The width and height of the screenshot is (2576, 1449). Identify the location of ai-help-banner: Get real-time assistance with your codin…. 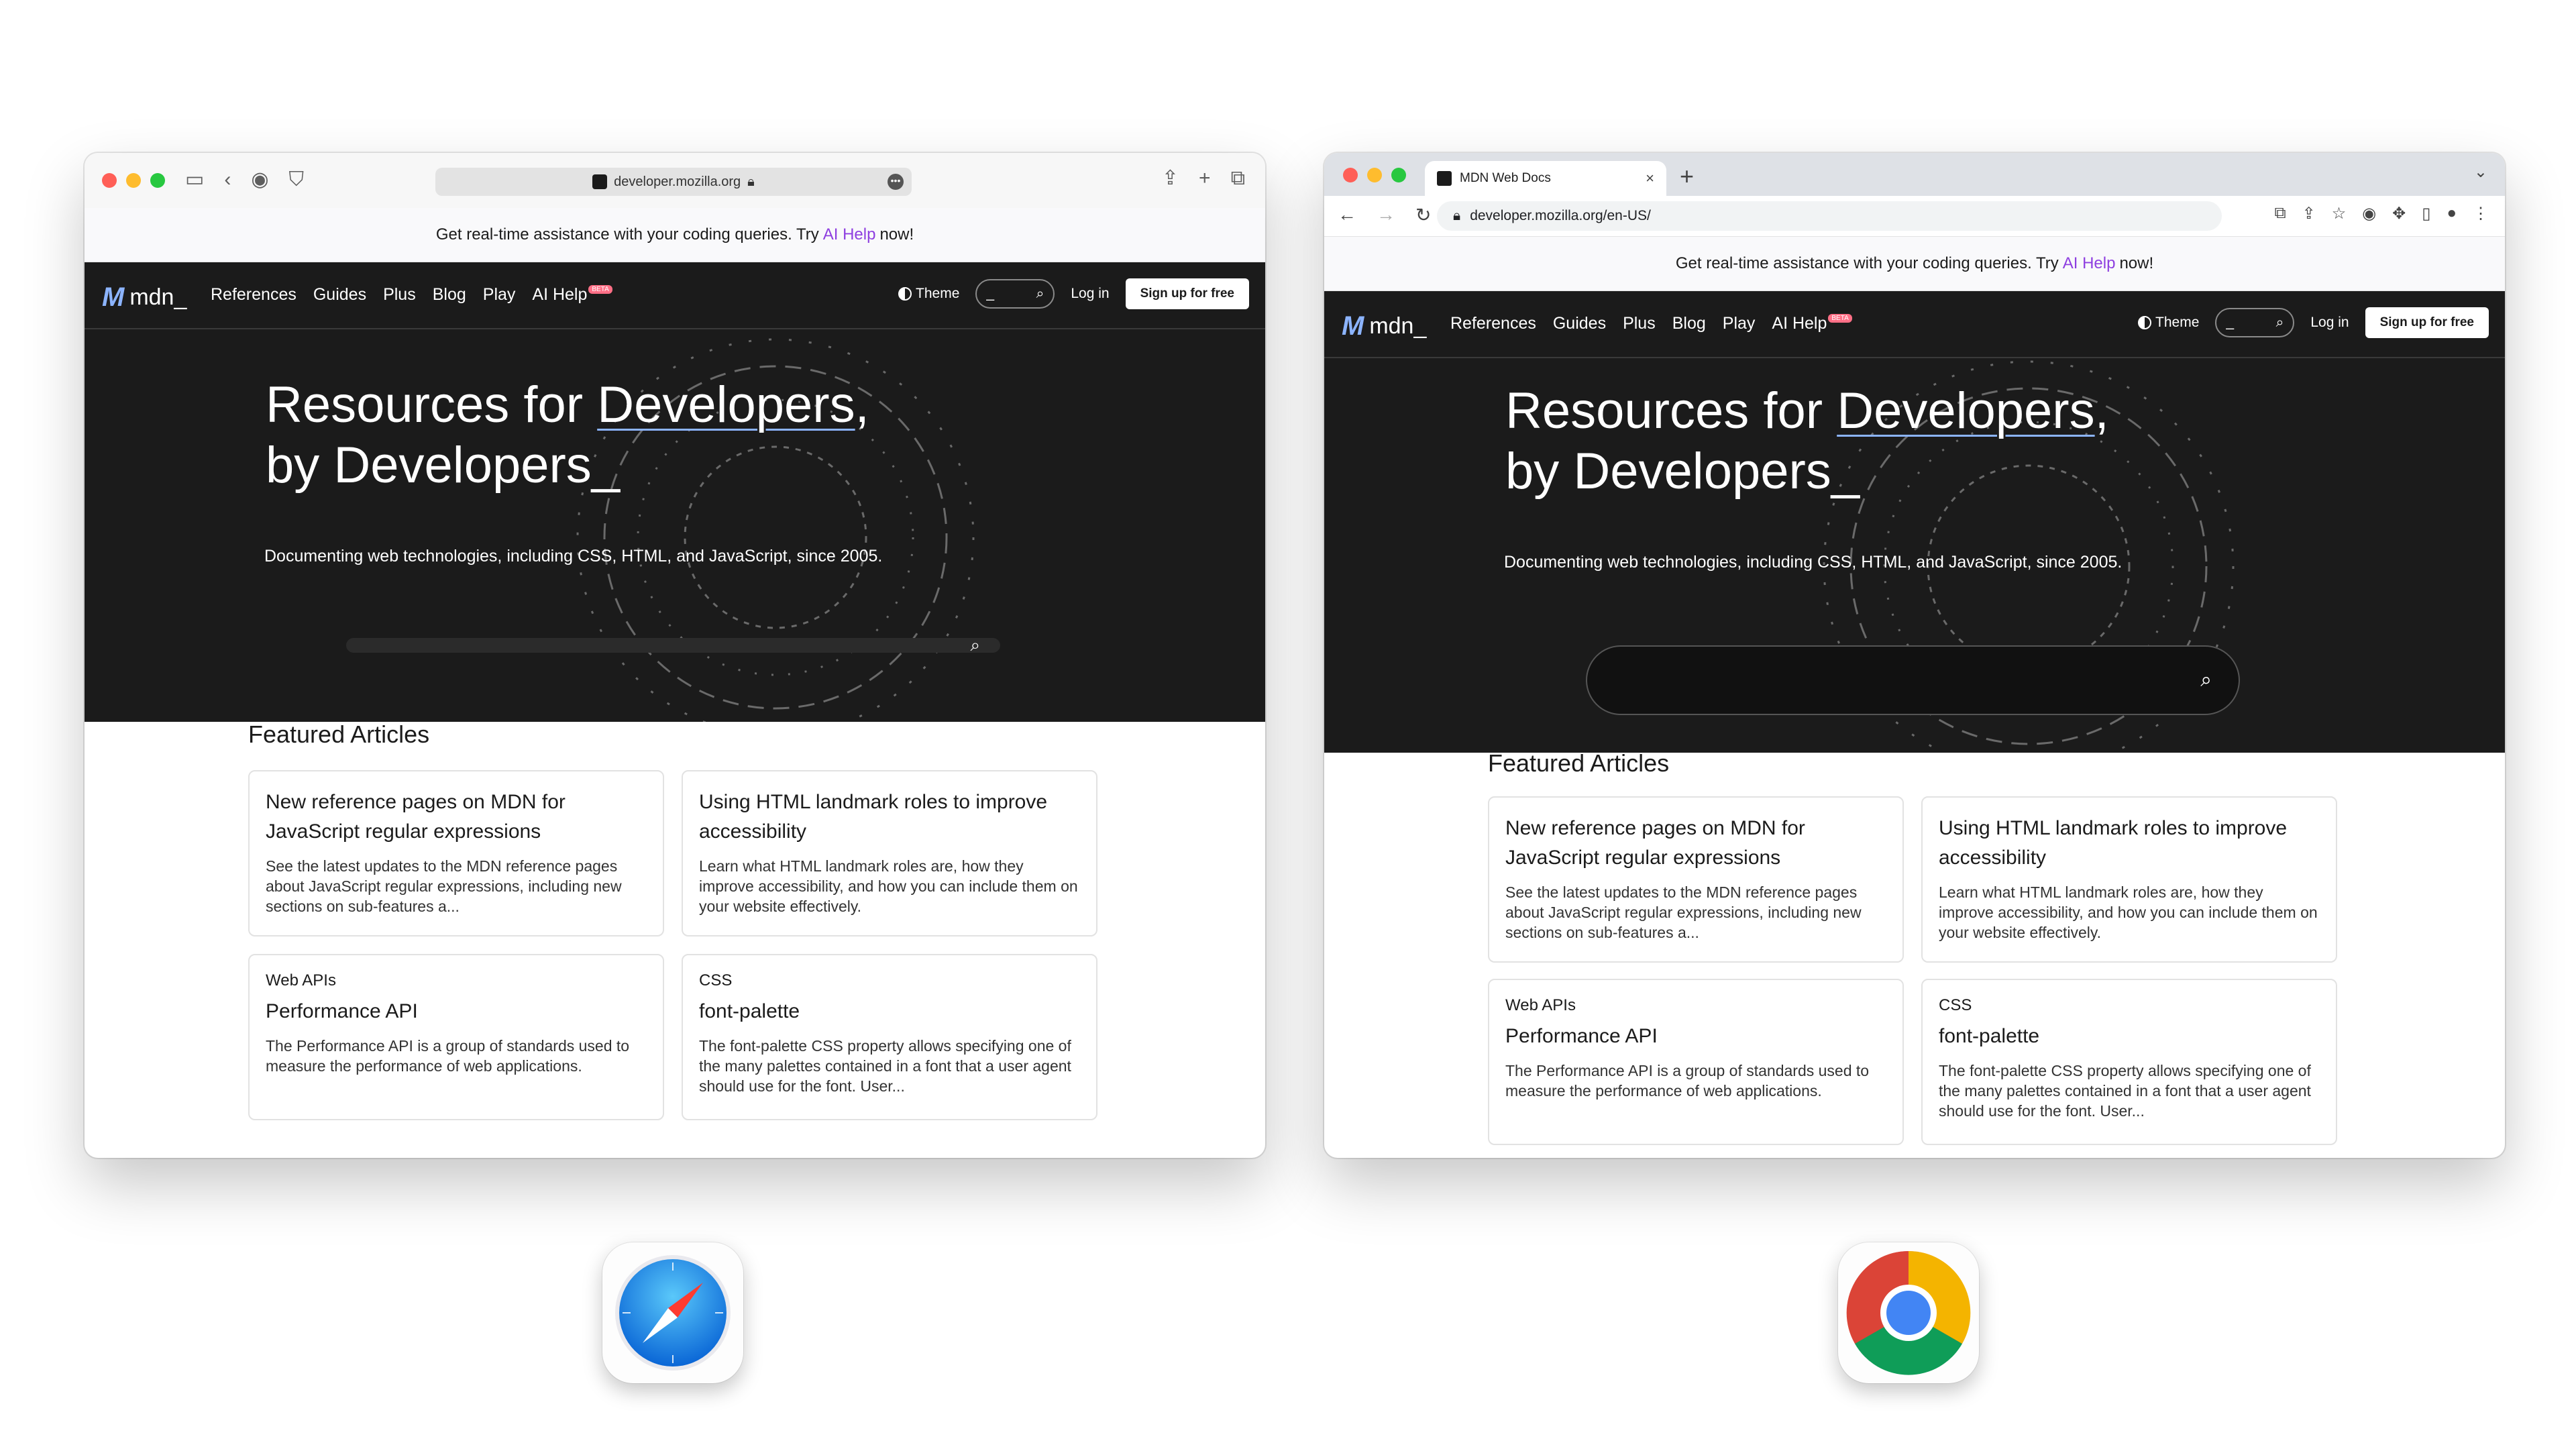
(675, 235).